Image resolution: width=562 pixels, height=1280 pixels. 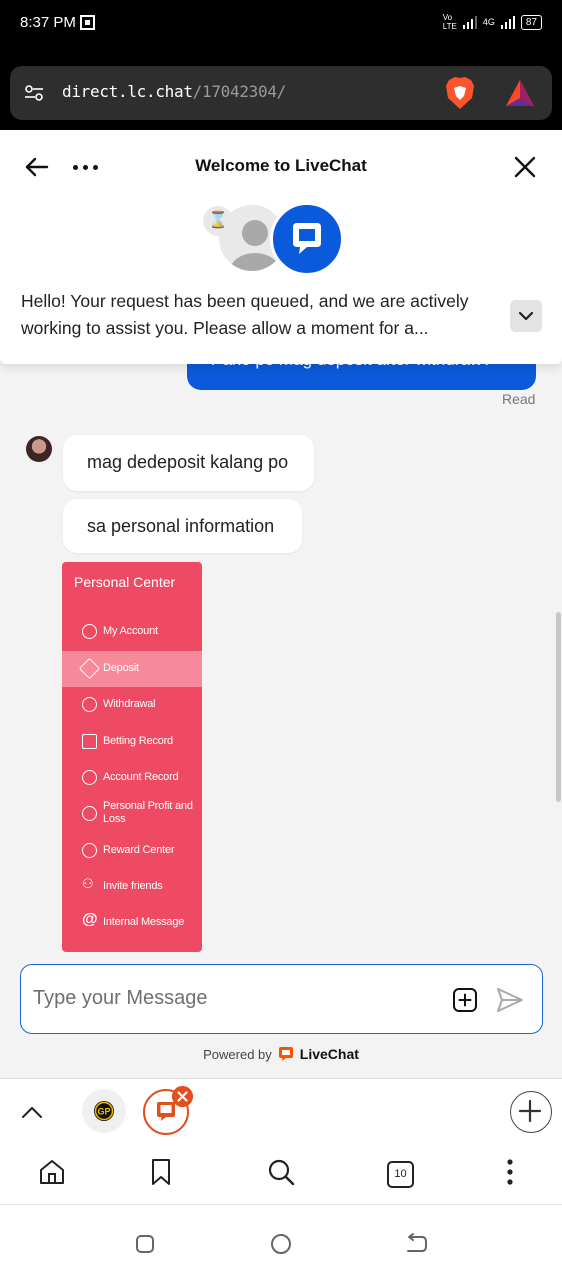 I want to click on menu-item-withdrawal: Withdrawal, so click(x=132, y=705).